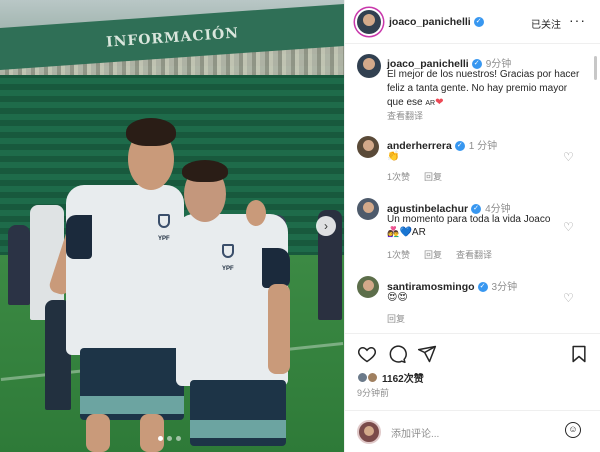 This screenshot has width=600, height=452. What do you see at coordinates (579, 354) in the screenshot?
I see `save-bookmark-icon` at bounding box center [579, 354].